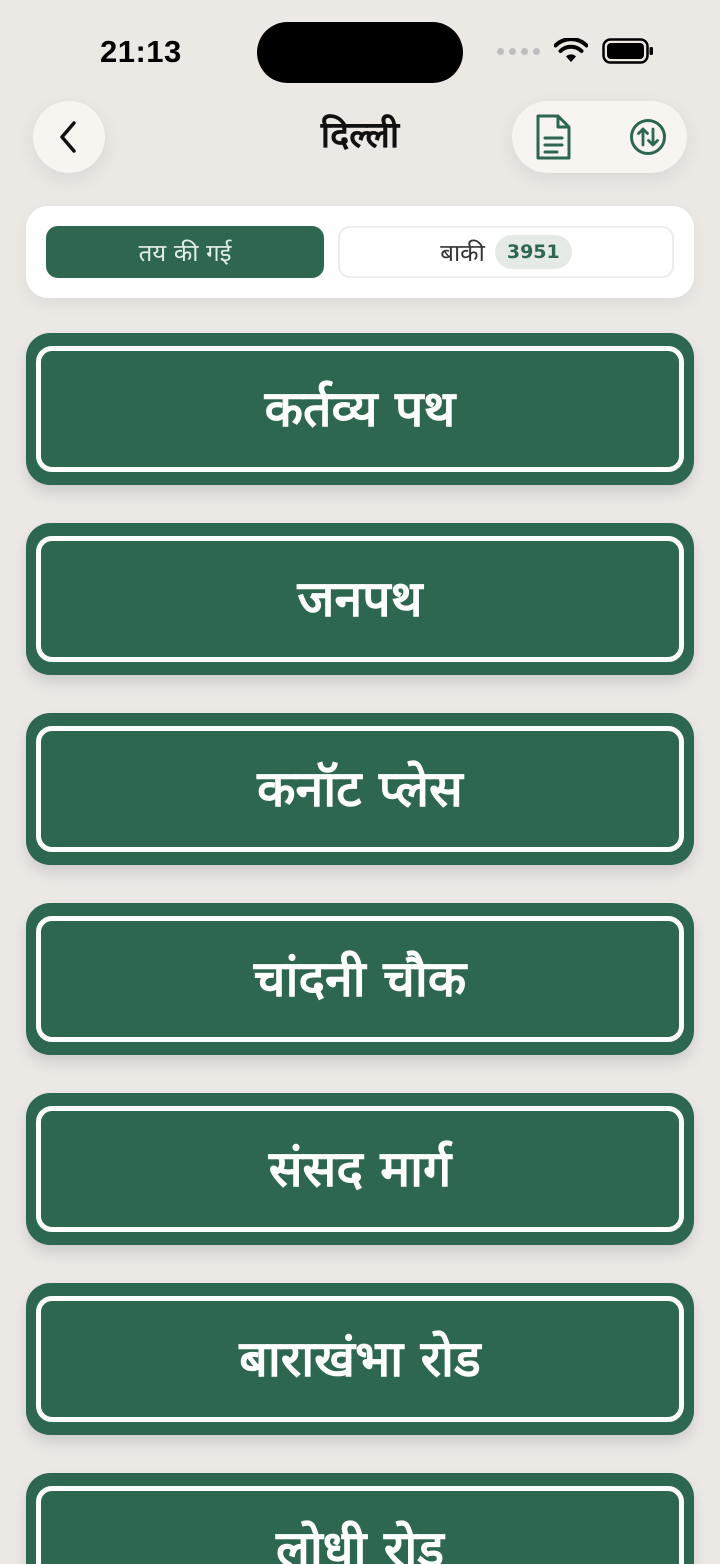 The image size is (720, 1564). I want to click on tab-remaining-label: बाकी, so click(462, 252).